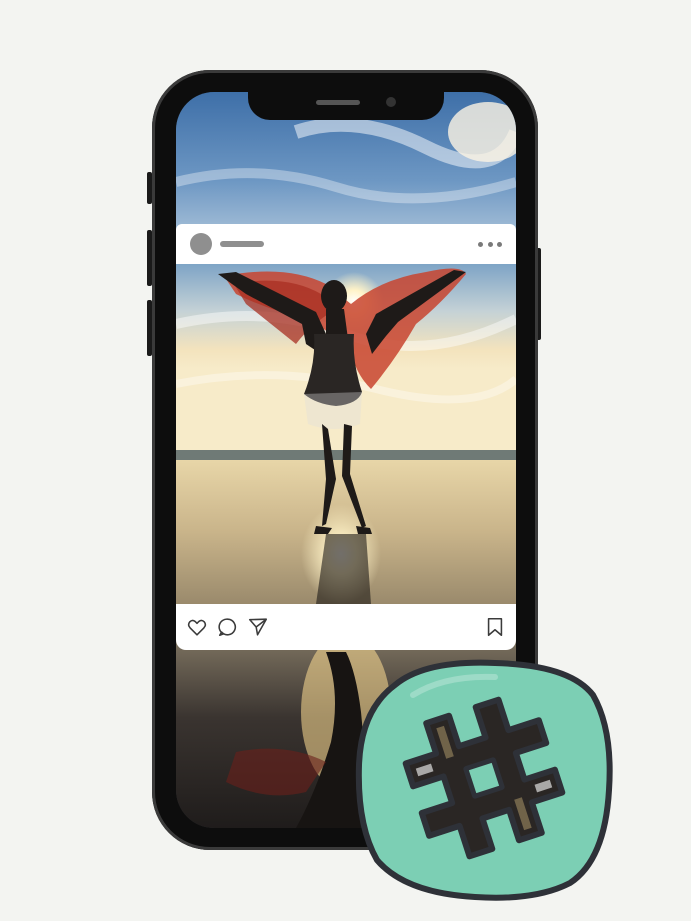 This screenshot has width=691, height=921. What do you see at coordinates (201, 244) in the screenshot?
I see `avatar-placeholder` at bounding box center [201, 244].